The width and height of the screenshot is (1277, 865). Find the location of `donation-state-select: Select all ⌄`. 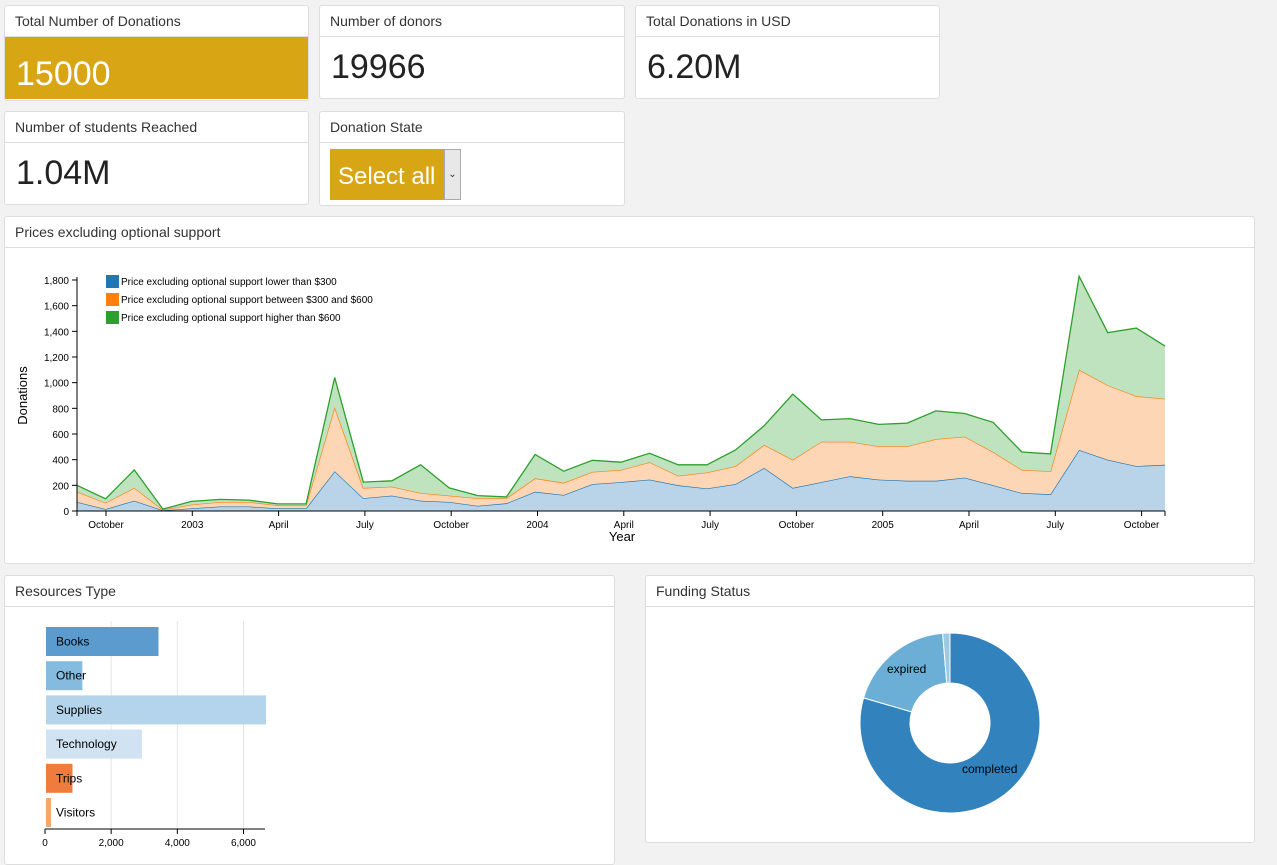

donation-state-select: Select all ⌄ is located at coordinates (395, 174).